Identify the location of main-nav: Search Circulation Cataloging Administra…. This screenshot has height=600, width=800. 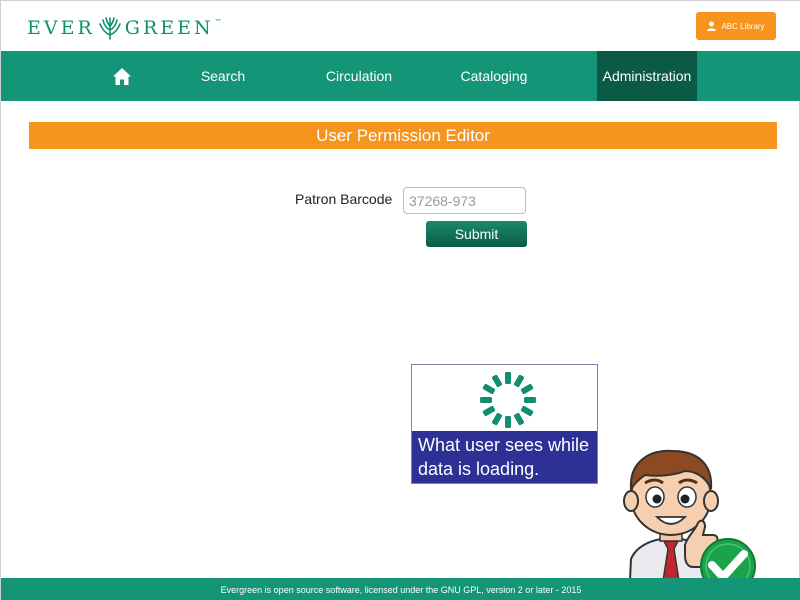
(400, 76).